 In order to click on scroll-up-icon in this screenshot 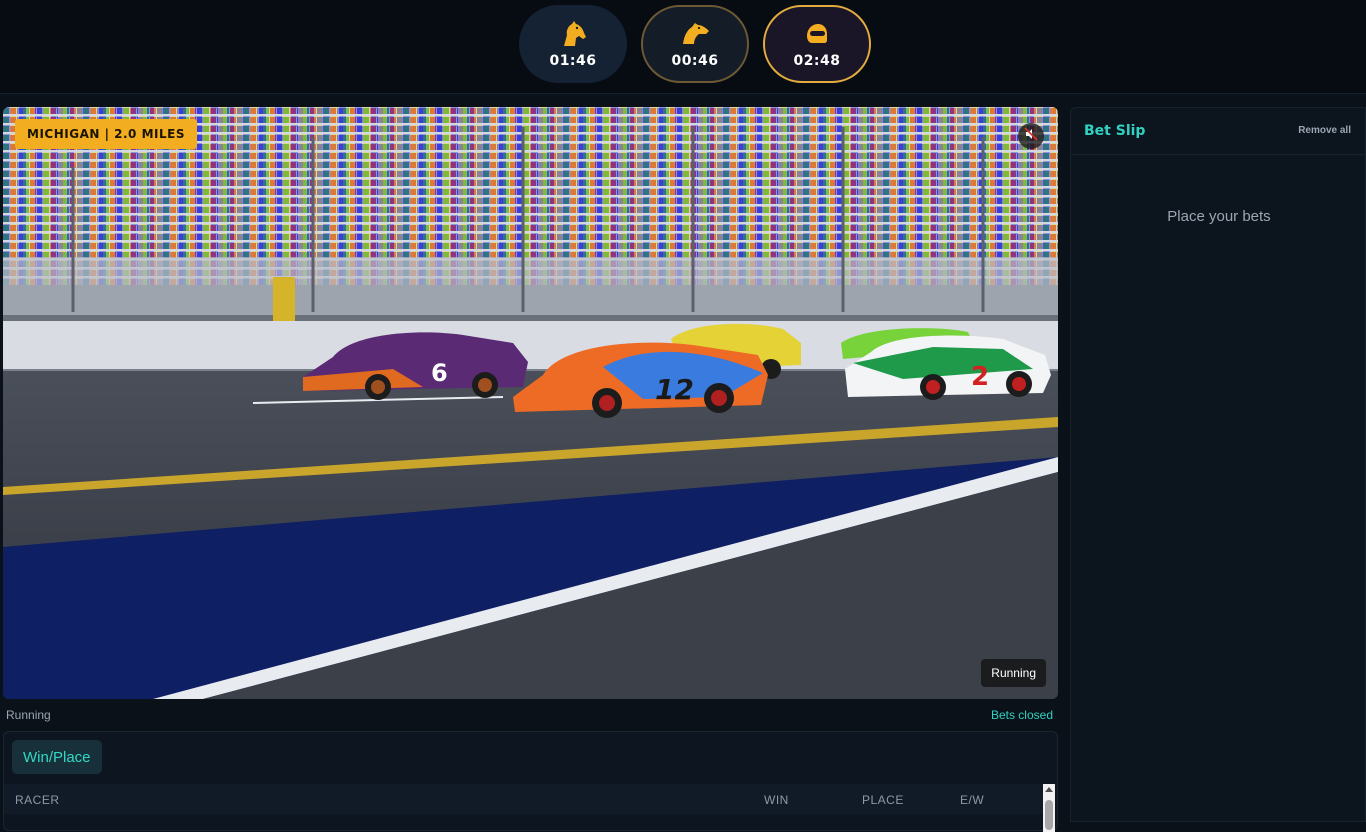, I will do `click(1049, 789)`.